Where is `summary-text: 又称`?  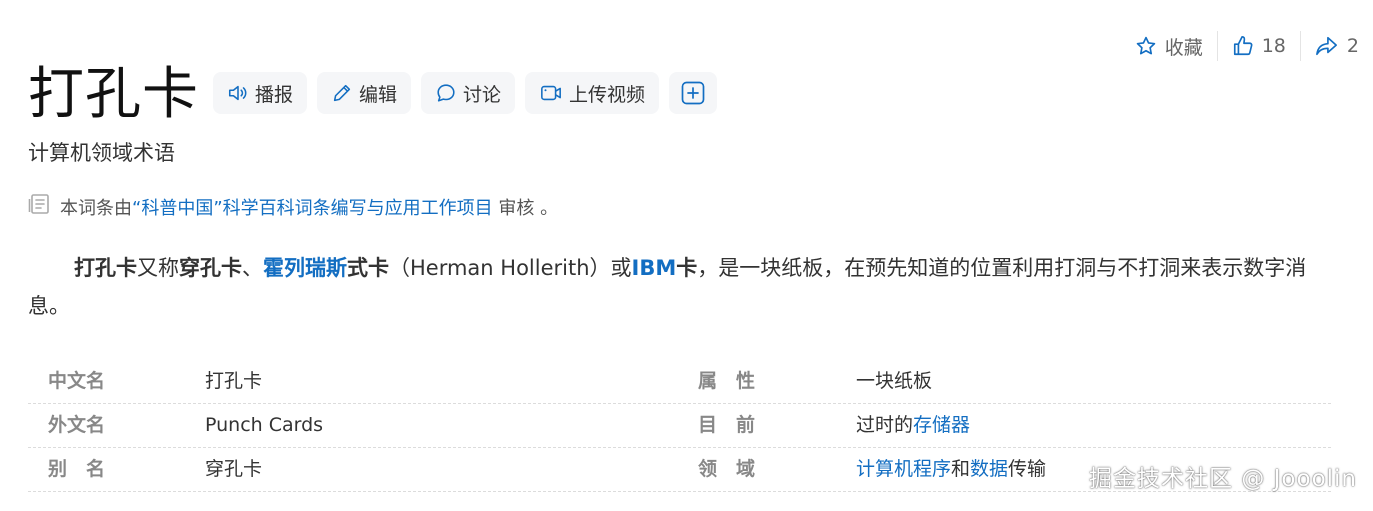 summary-text: 又称 is located at coordinates (158, 268).